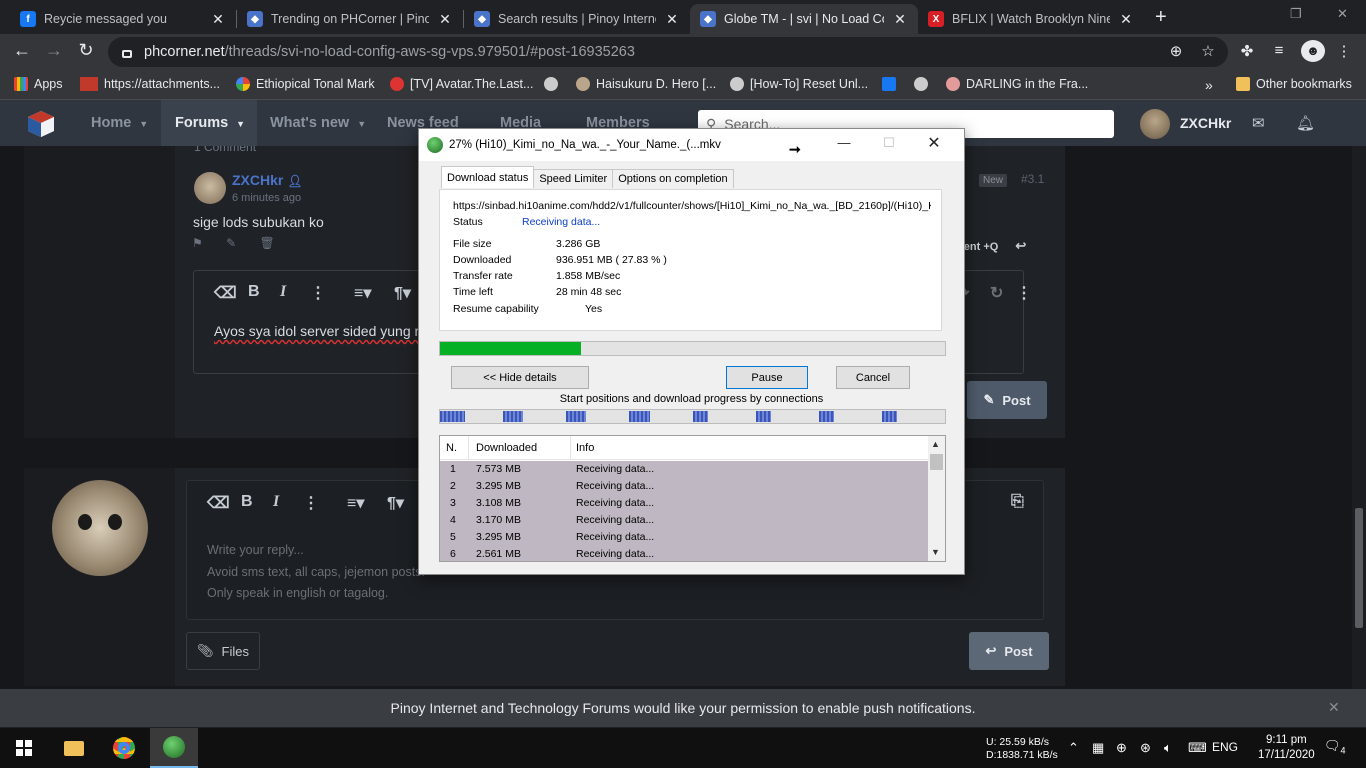 Image resolution: width=1366 pixels, height=768 pixels. I want to click on other-bookmarks: Other bookmarks, so click(1294, 84).